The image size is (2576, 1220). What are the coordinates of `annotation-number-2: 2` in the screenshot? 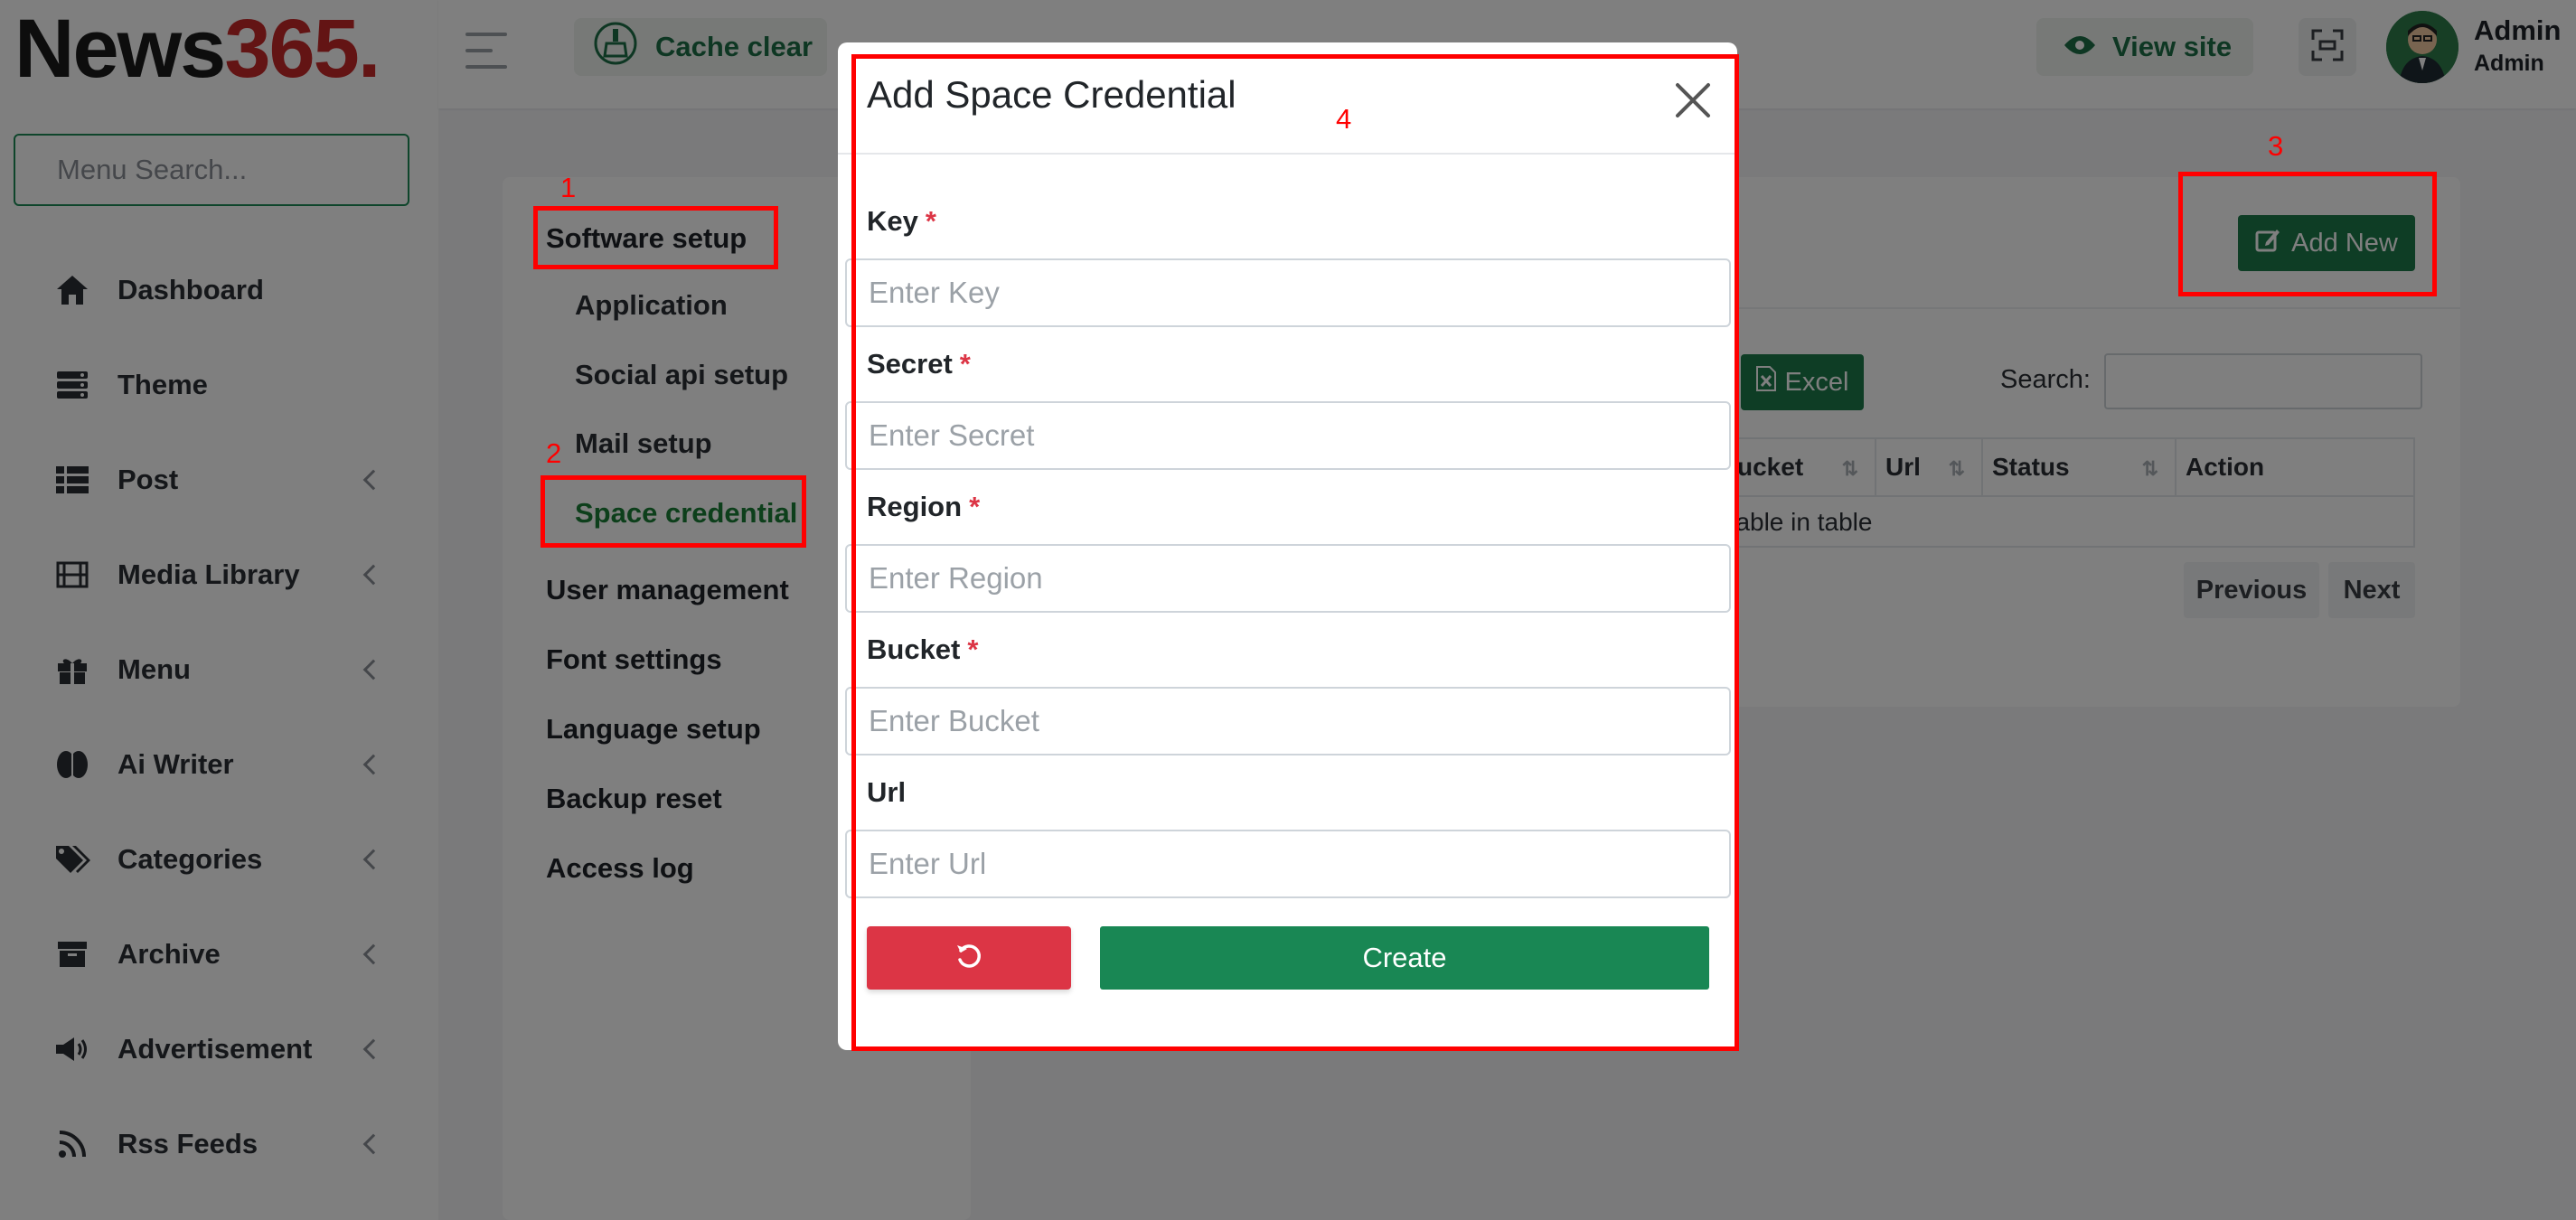 It's located at (554, 453).